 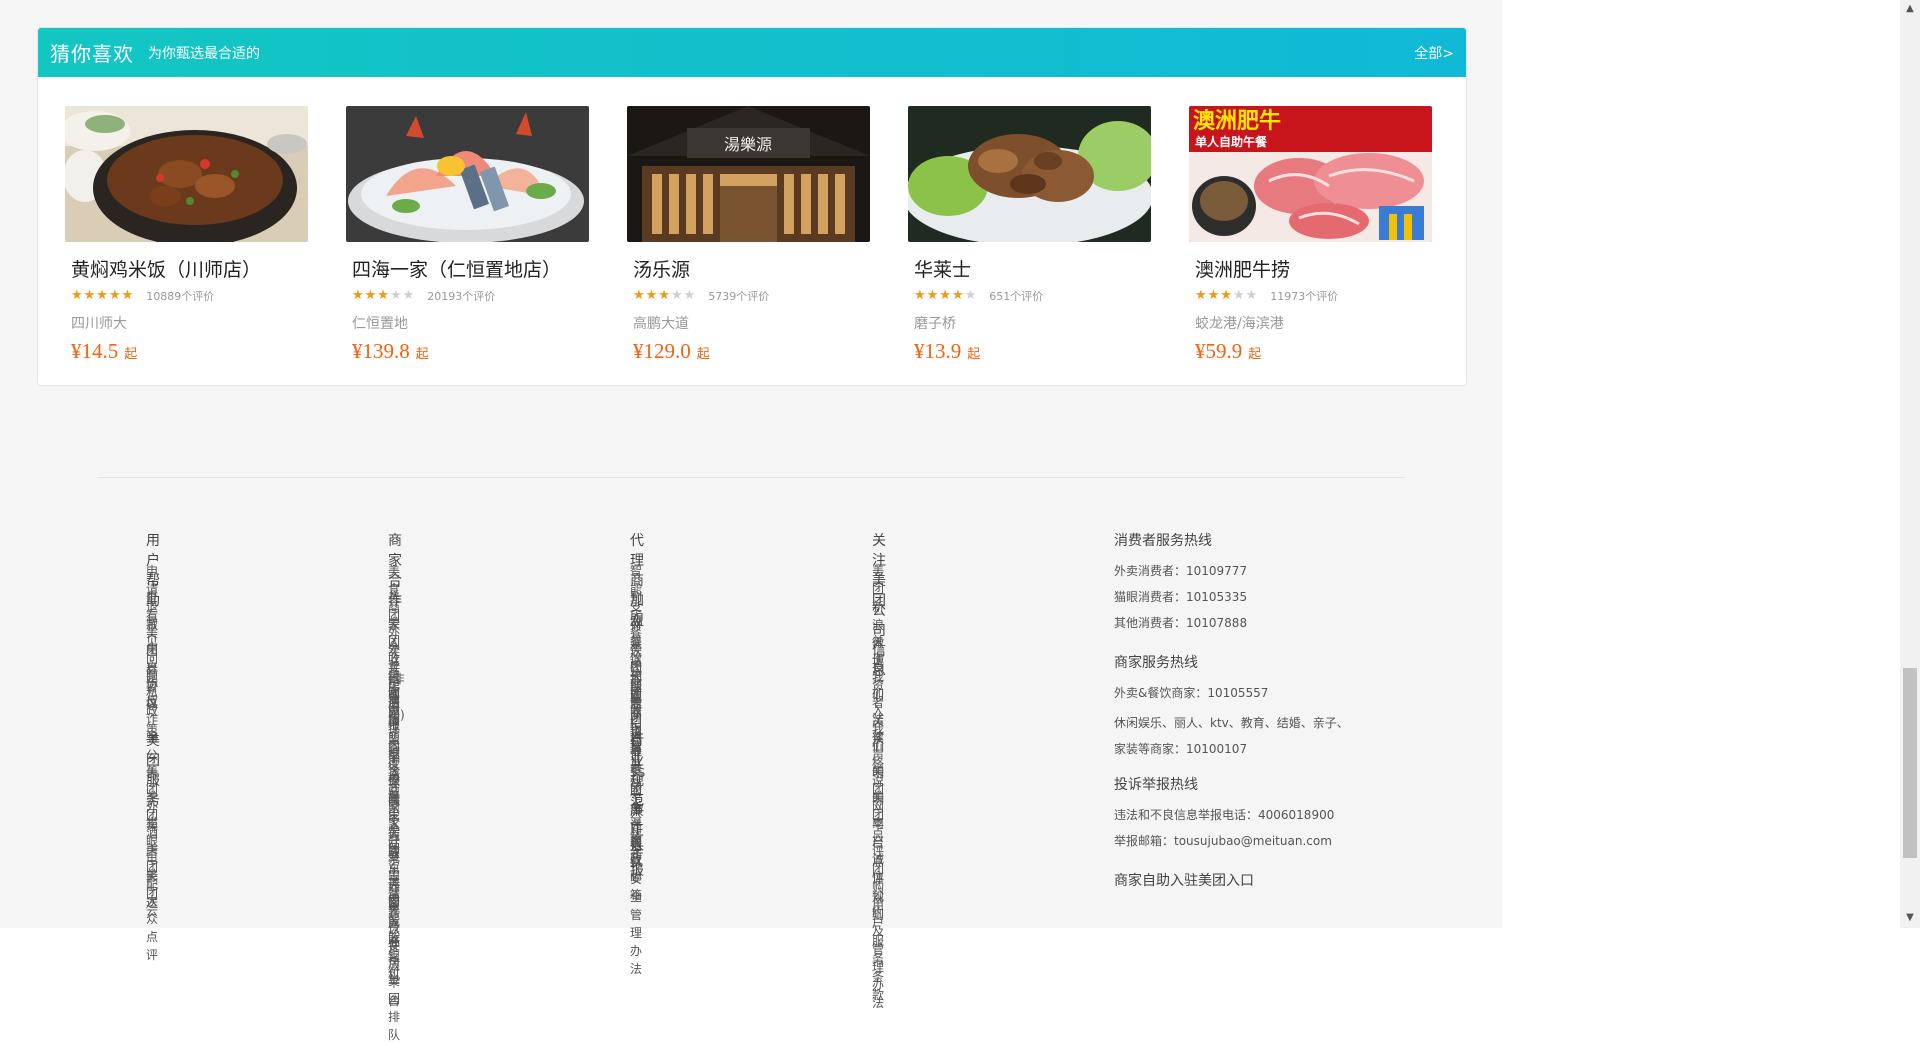 I want to click on deal-area: 磨子桥, so click(x=935, y=324).